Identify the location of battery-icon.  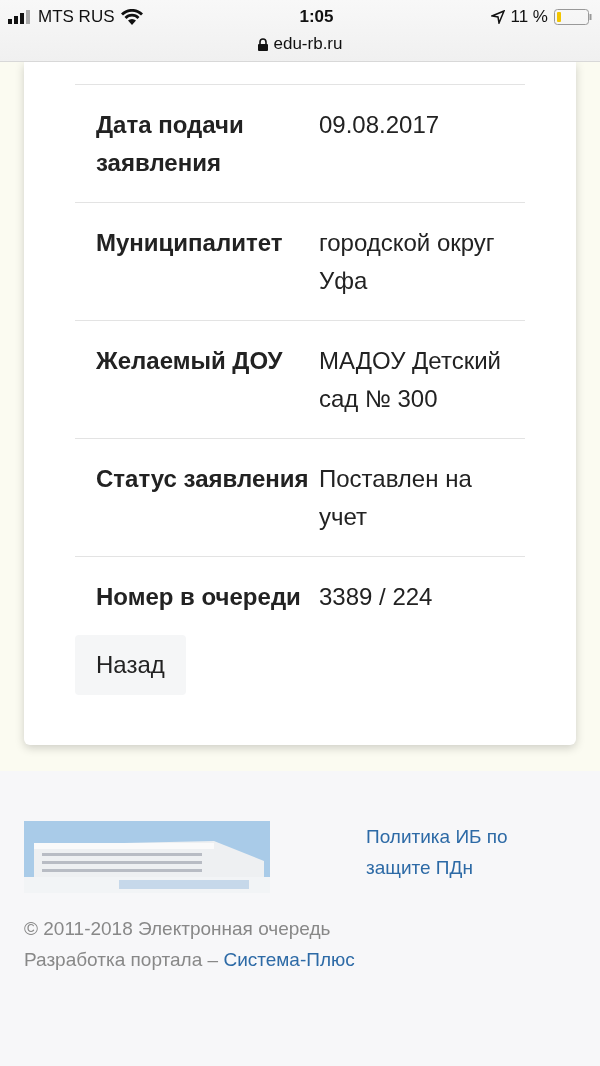
(573, 17).